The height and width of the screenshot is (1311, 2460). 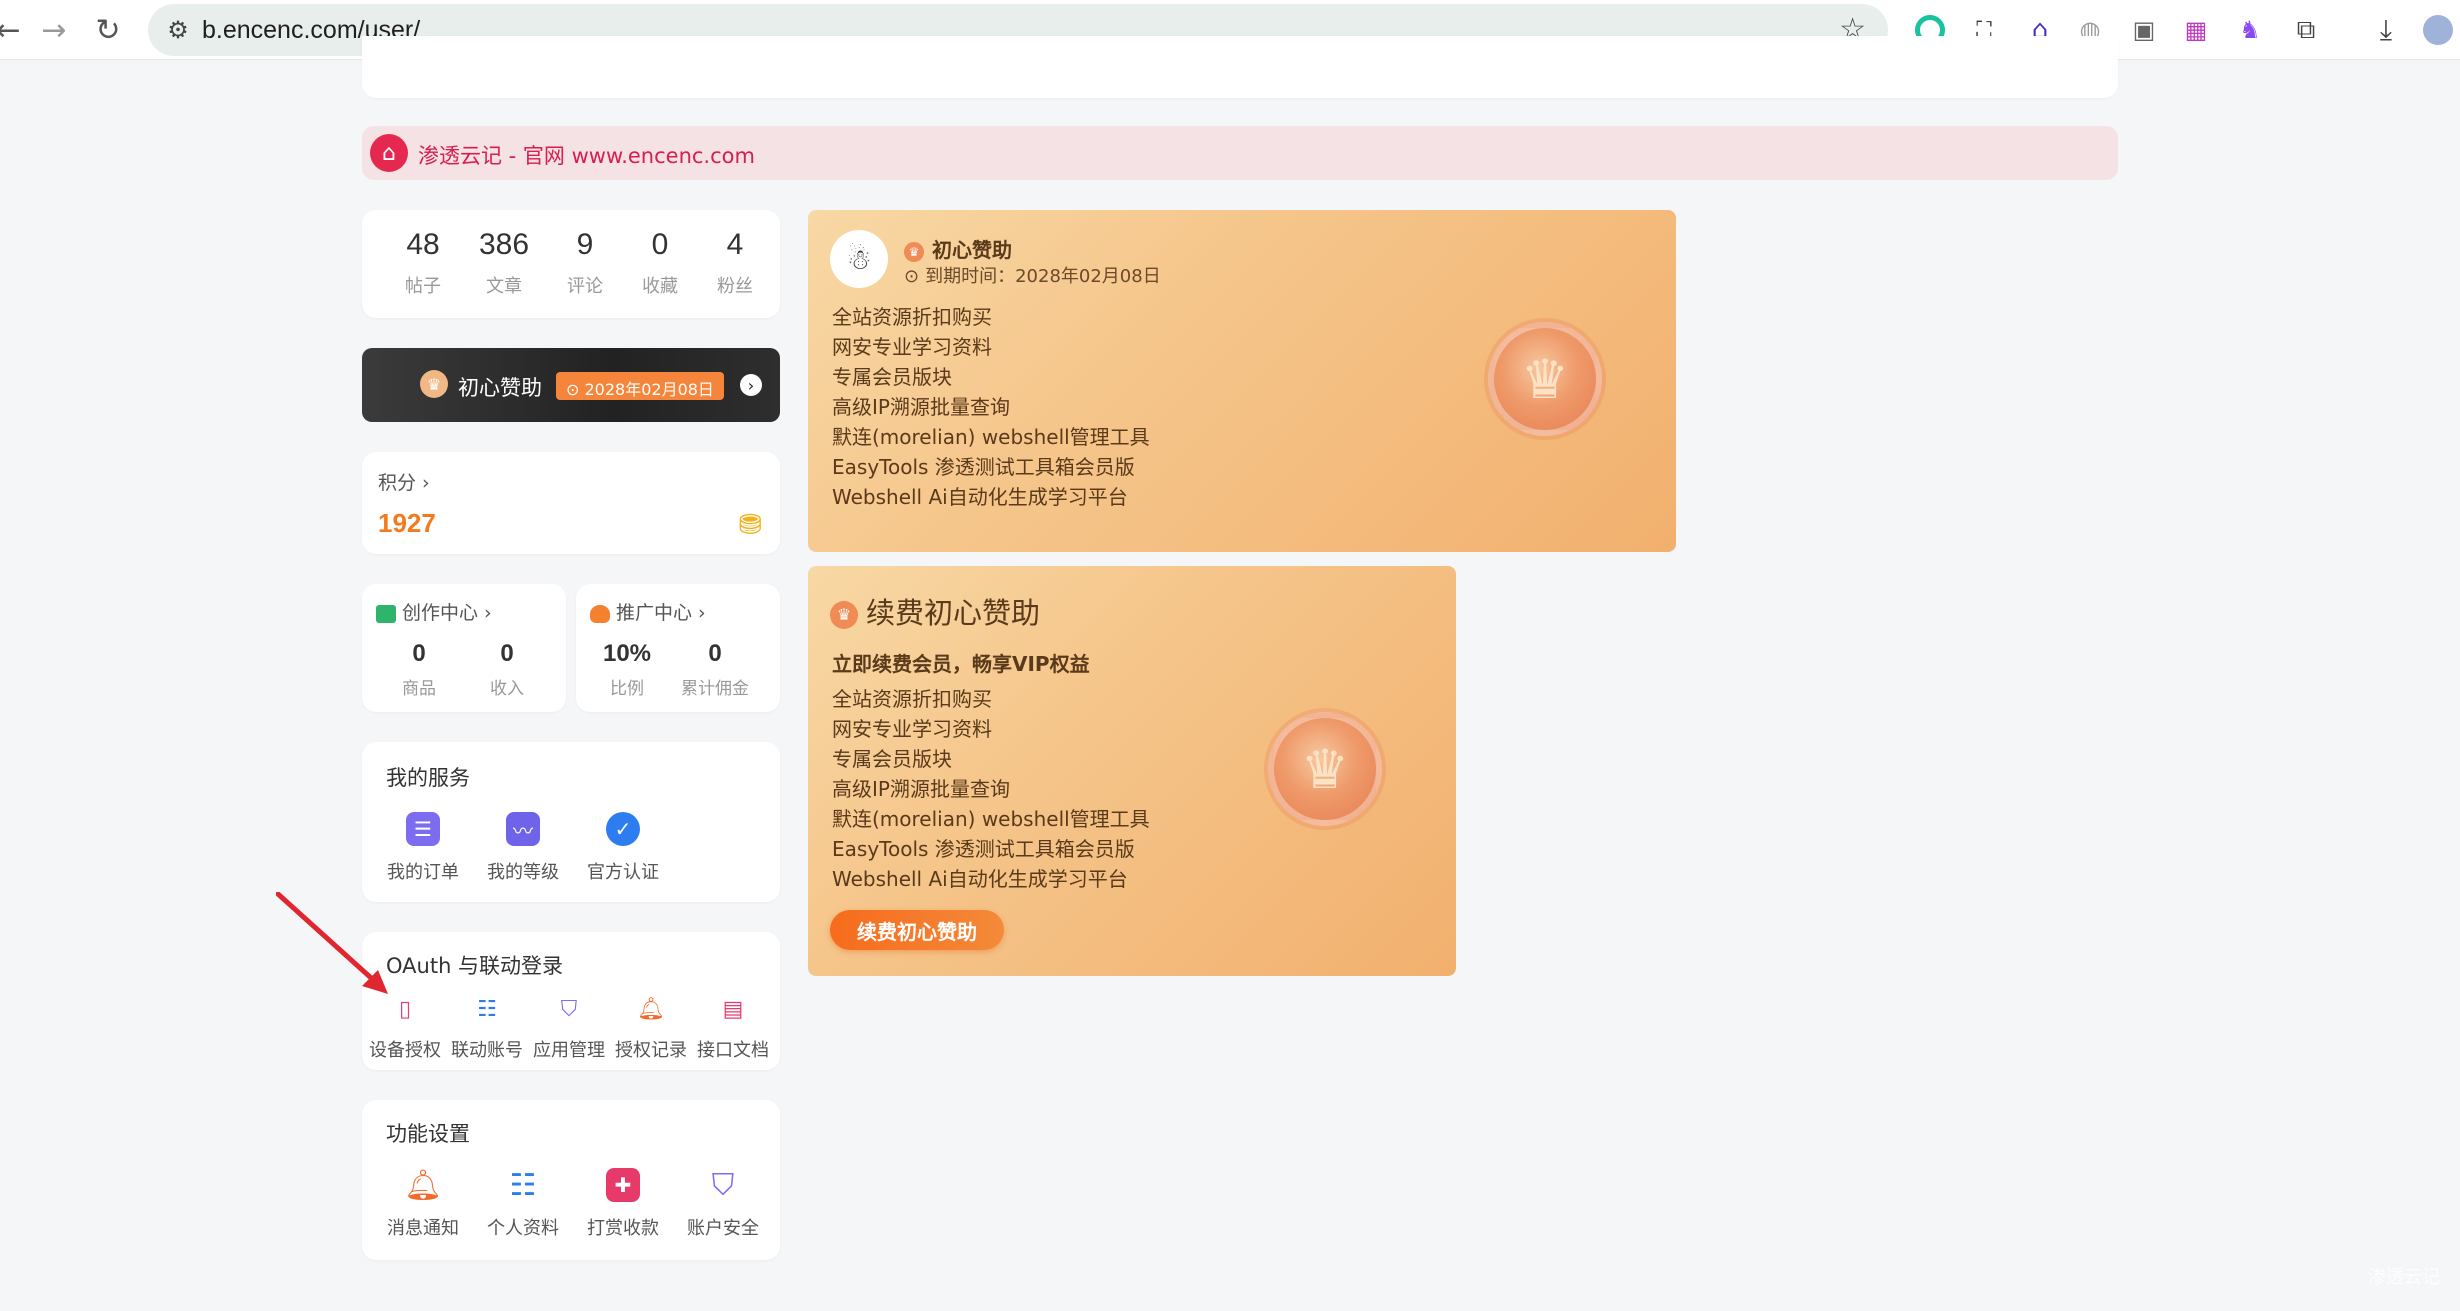 What do you see at coordinates (1240, 153) in the screenshot?
I see `site-notice: ⌂ 渗透云记 - 官网 www.encenc.com` at bounding box center [1240, 153].